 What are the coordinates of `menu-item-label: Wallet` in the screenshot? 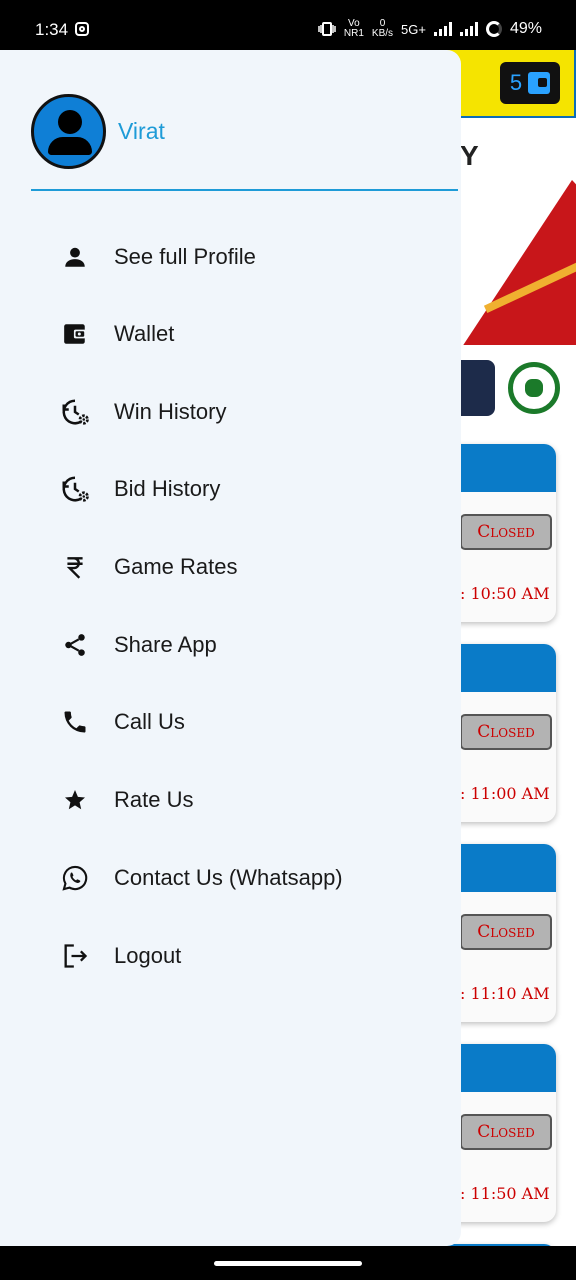 It's located at (144, 333).